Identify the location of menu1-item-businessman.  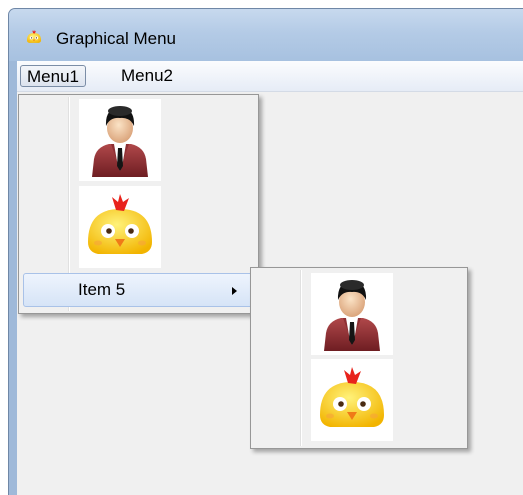
(120, 140).